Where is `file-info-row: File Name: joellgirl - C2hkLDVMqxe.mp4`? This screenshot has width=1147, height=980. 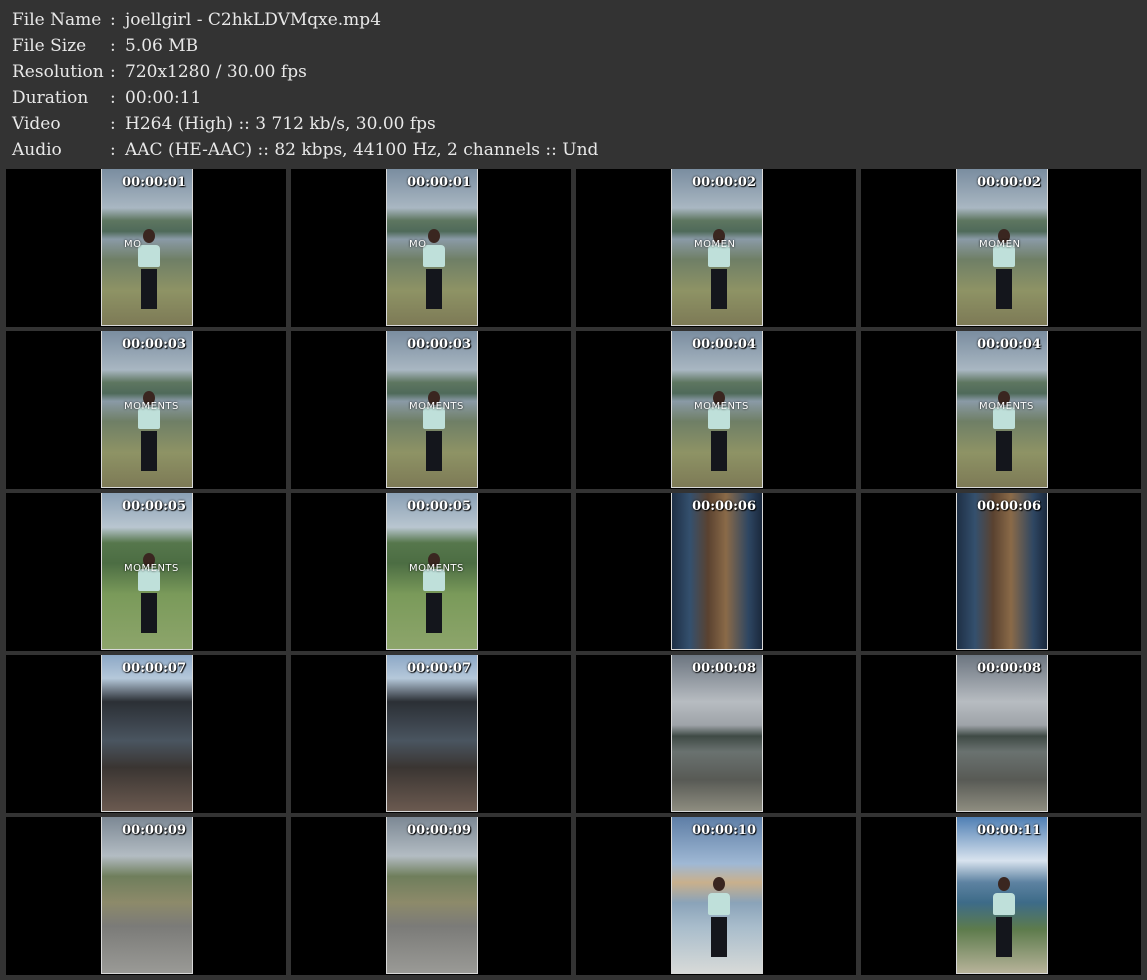
file-info-row: File Name: joellgirl - C2hkLDVMqxe.mp4 is located at coordinates (305, 20).